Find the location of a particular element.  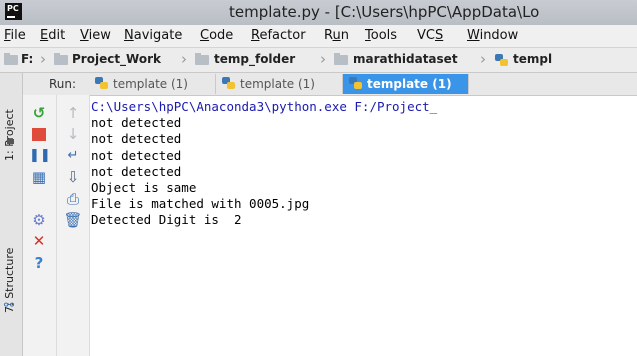

scroll-to-end-icon: ⇩ is located at coordinates (73, 177).